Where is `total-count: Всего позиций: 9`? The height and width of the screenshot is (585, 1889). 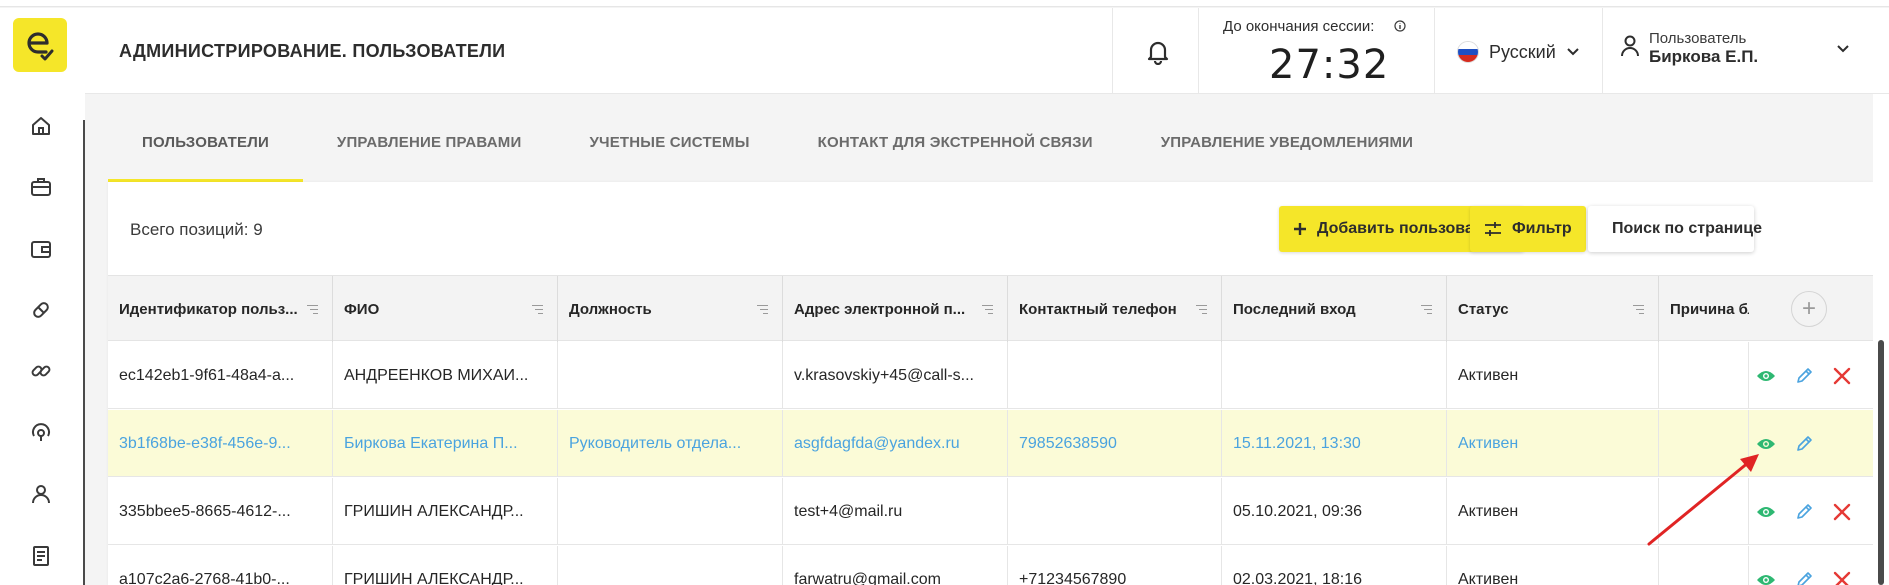
total-count: Всего позиций: 9 is located at coordinates (196, 229).